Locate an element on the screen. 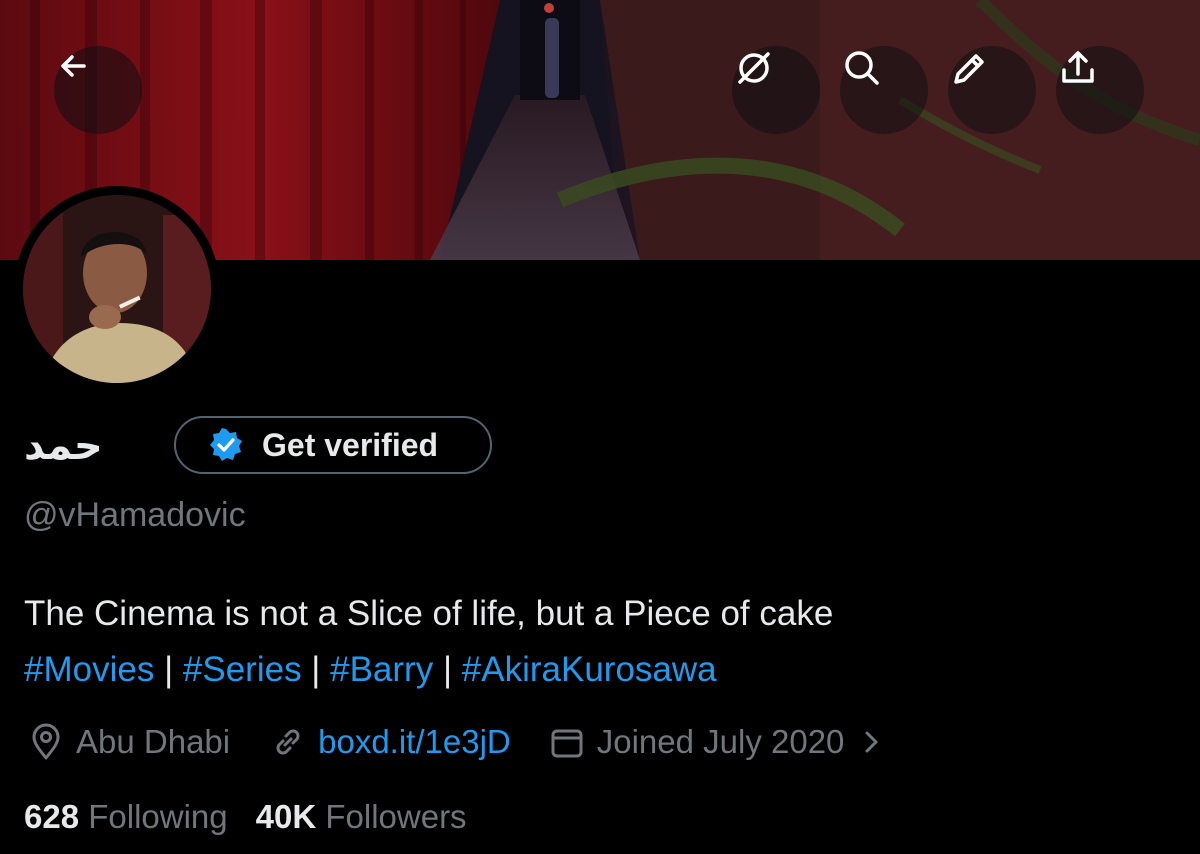  share-icon is located at coordinates (1078, 67).